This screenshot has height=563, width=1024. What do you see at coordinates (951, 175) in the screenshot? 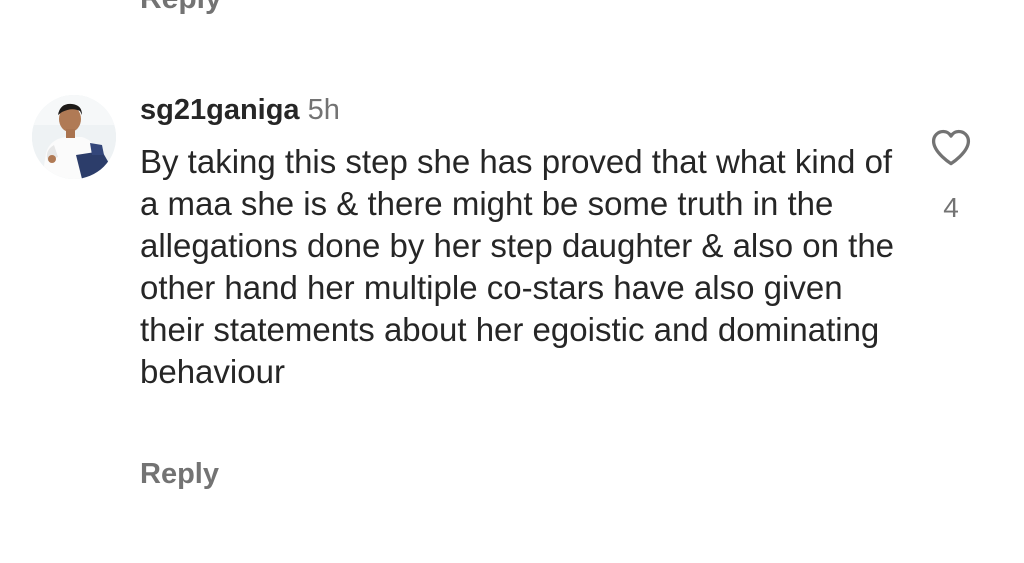
I see `like-section: 4` at bounding box center [951, 175].